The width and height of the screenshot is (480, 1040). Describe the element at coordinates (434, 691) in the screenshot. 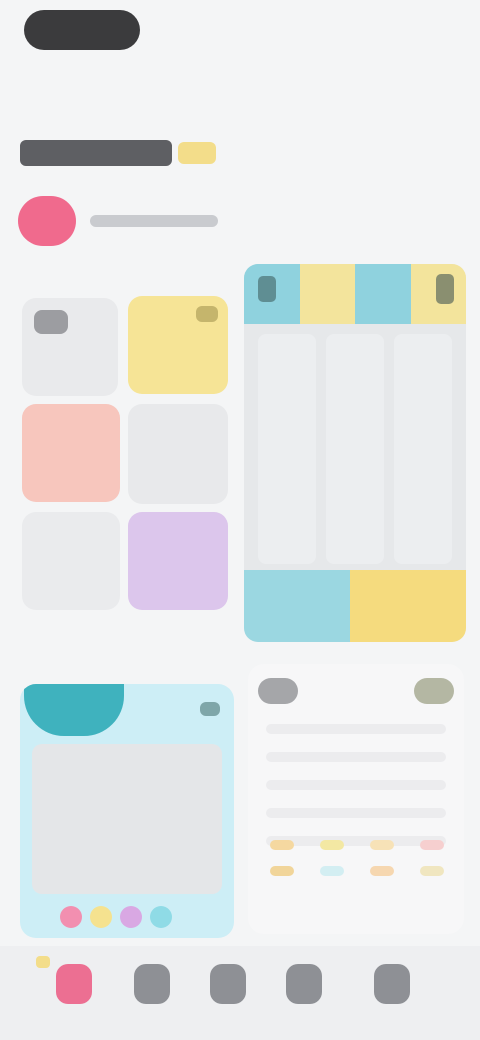

I see `forward-icon` at that location.